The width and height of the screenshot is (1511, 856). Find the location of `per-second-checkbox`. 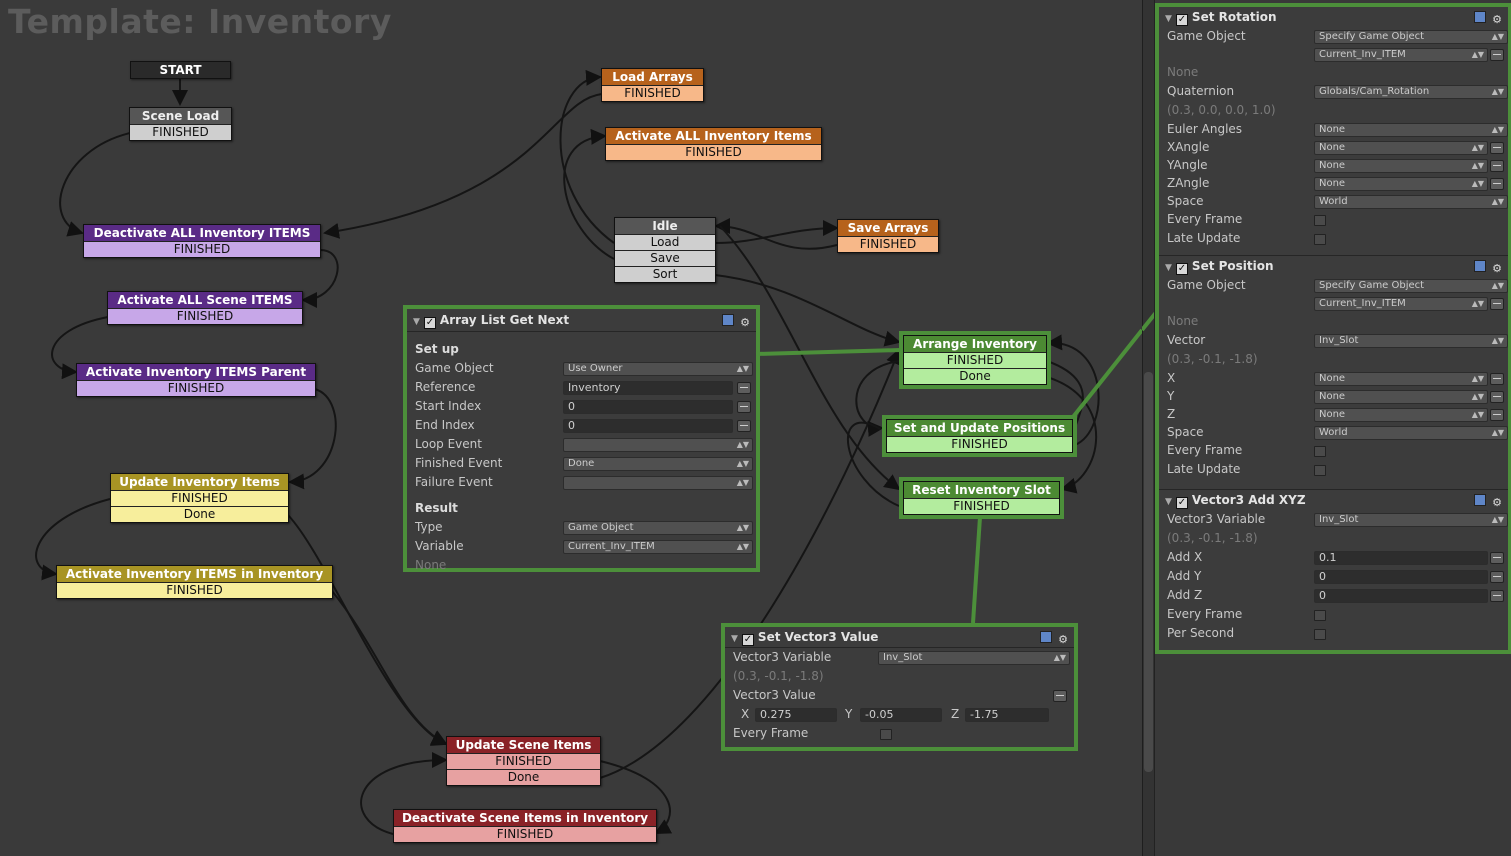

per-second-checkbox is located at coordinates (1320, 634).